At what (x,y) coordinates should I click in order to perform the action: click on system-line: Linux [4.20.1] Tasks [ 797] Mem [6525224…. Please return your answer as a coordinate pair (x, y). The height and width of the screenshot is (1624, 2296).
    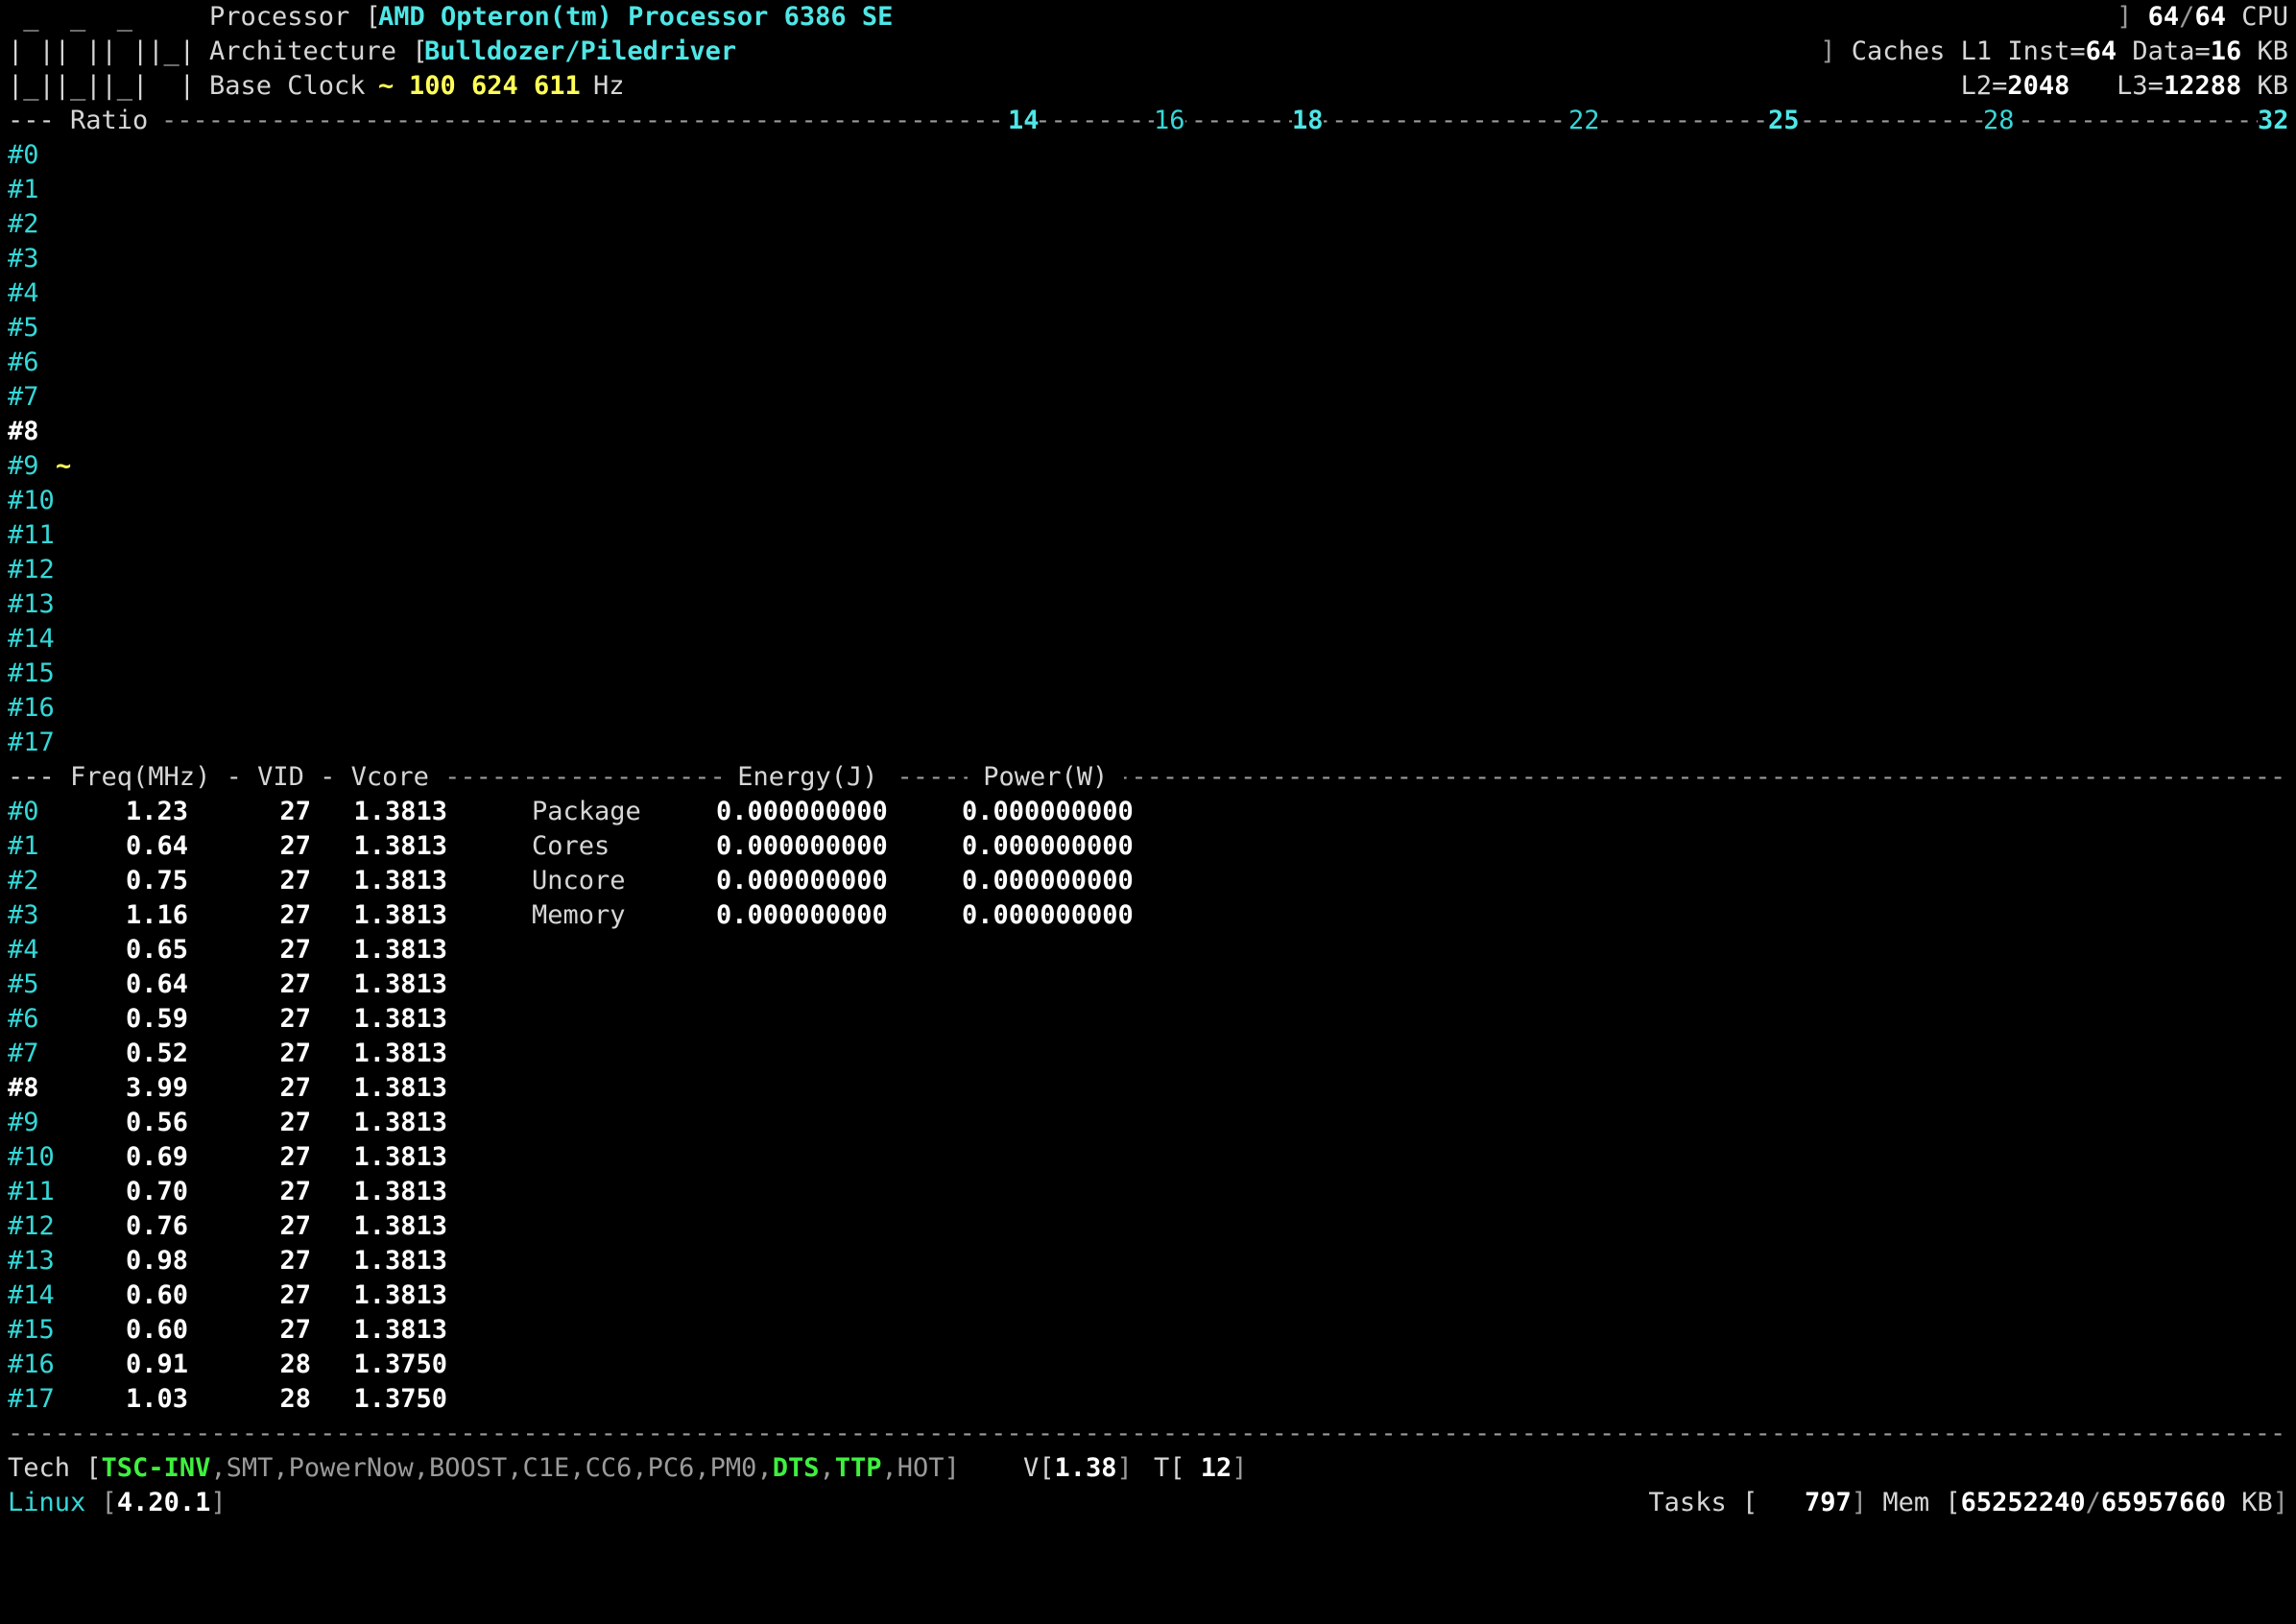
    Looking at the image, I should click on (1148, 1503).